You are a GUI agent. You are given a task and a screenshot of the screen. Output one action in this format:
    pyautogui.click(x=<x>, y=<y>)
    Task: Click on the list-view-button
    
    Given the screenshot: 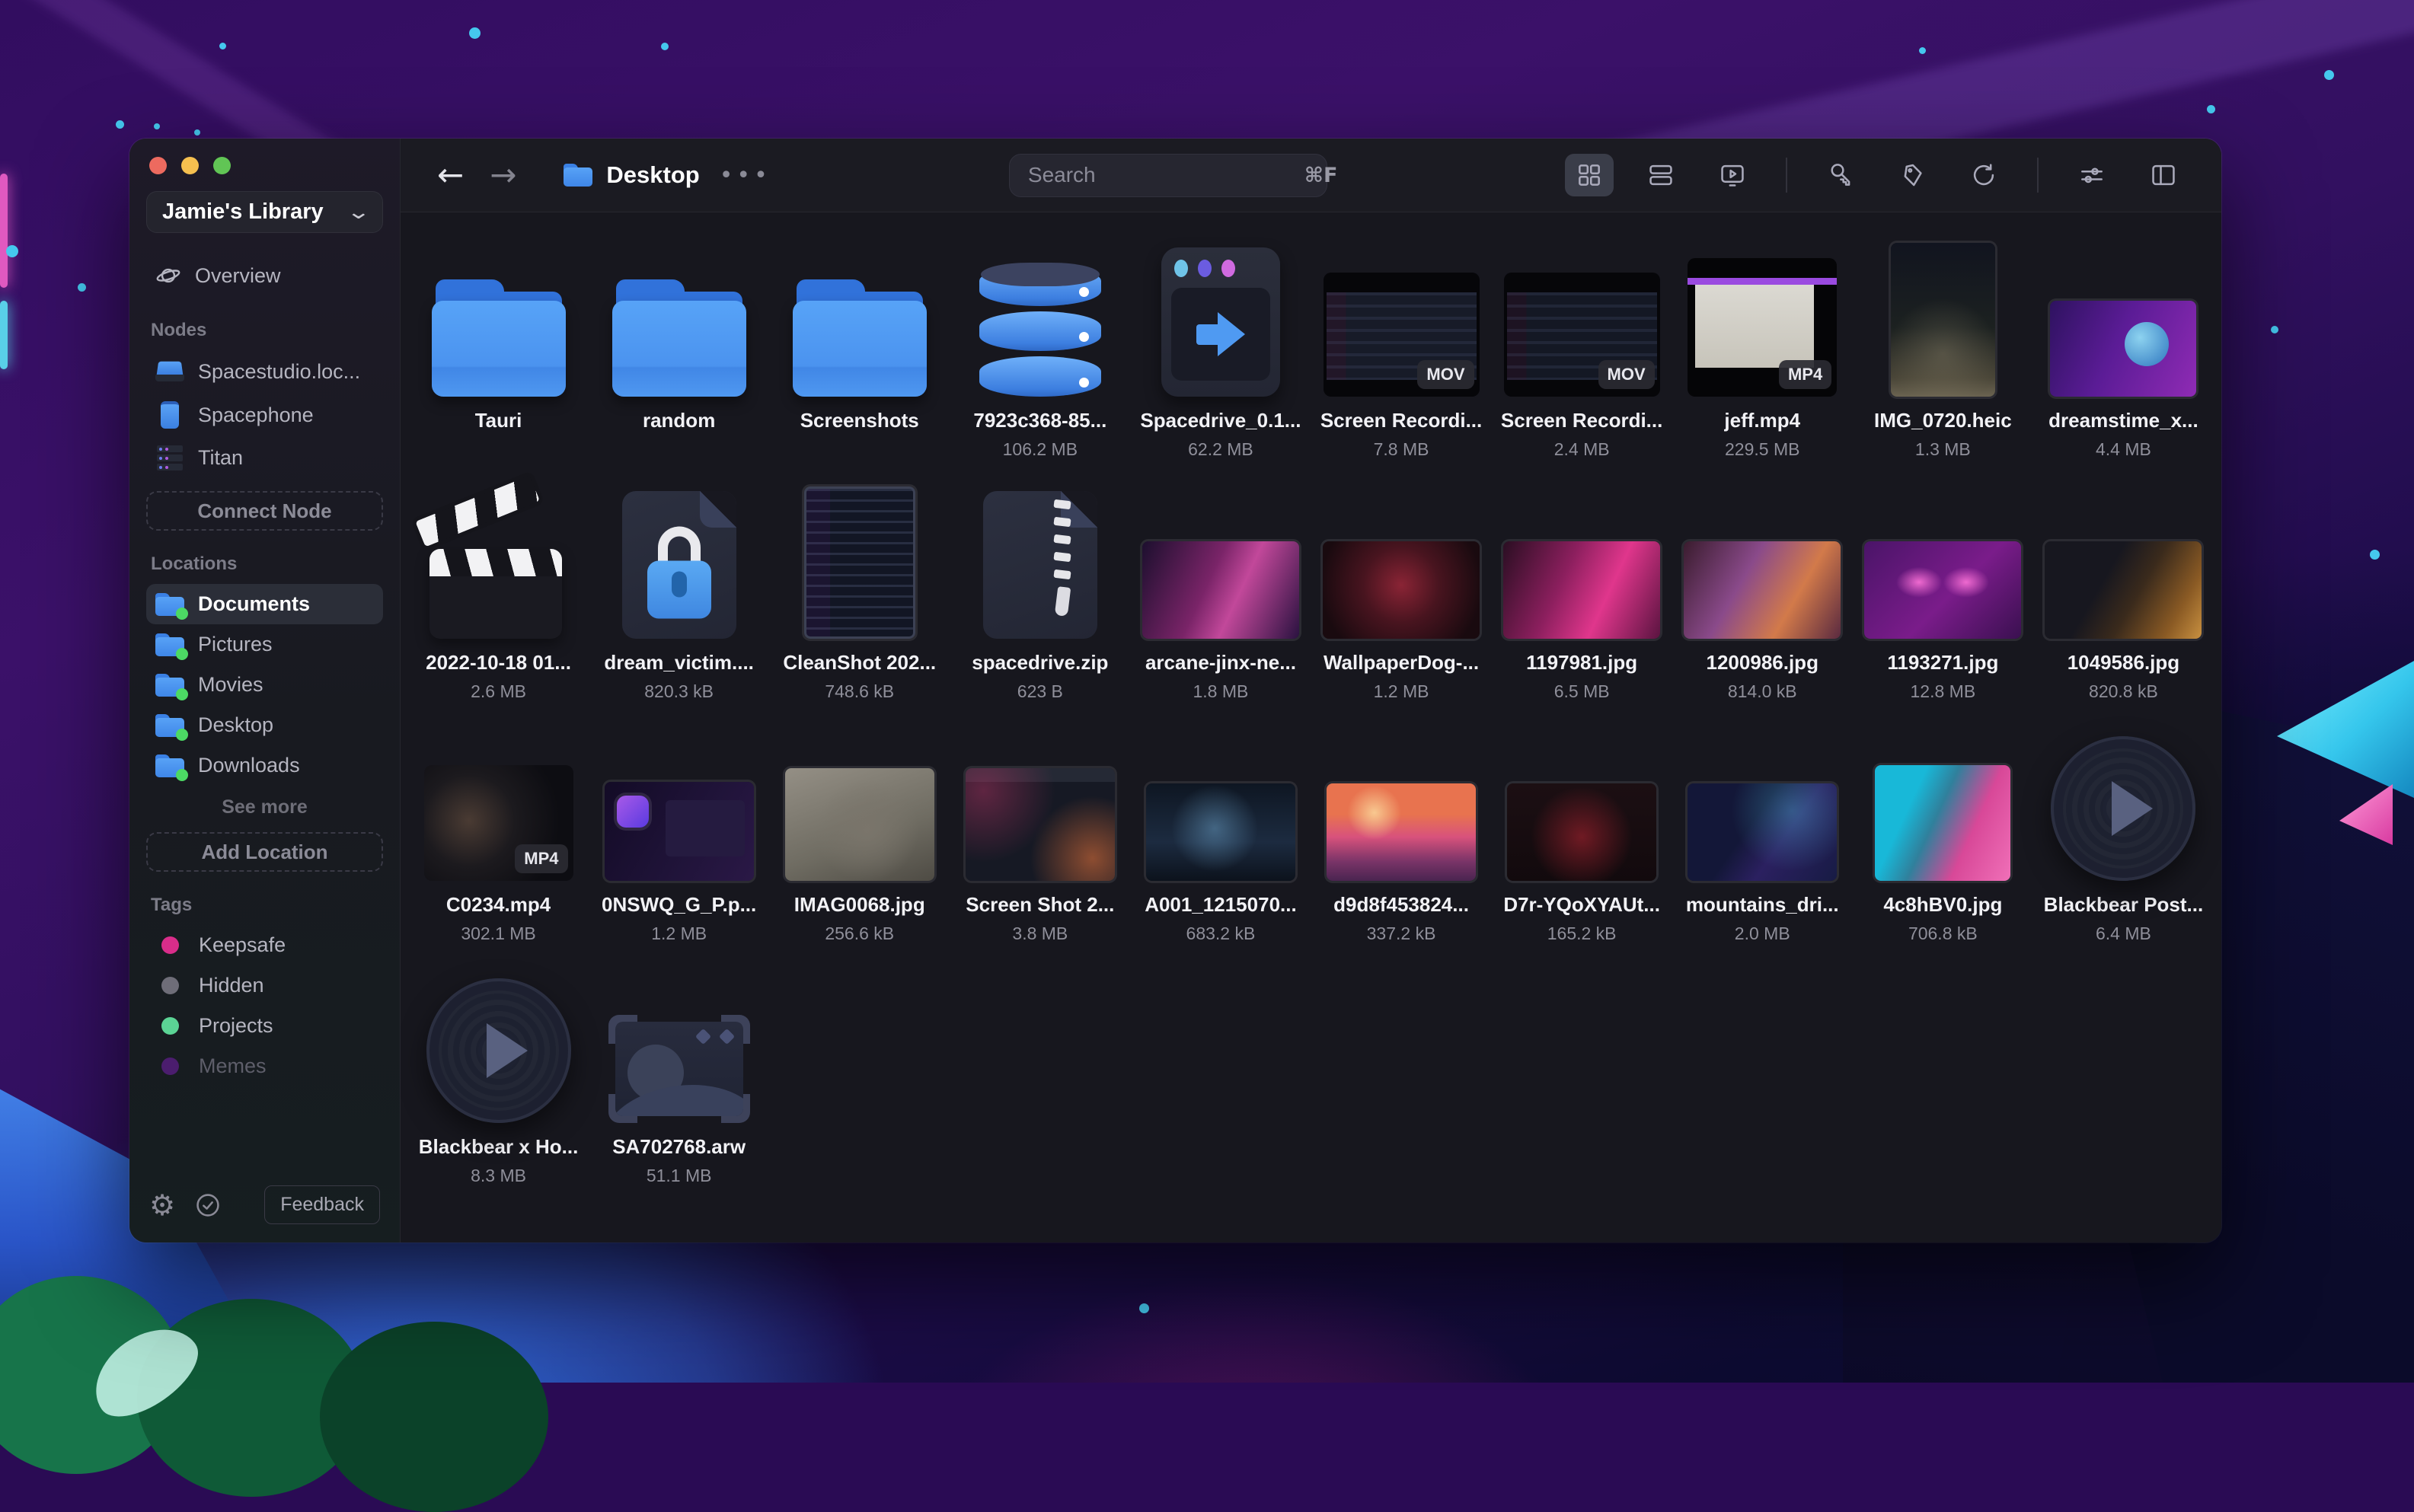 What is the action you would take?
    pyautogui.click(x=1660, y=175)
    